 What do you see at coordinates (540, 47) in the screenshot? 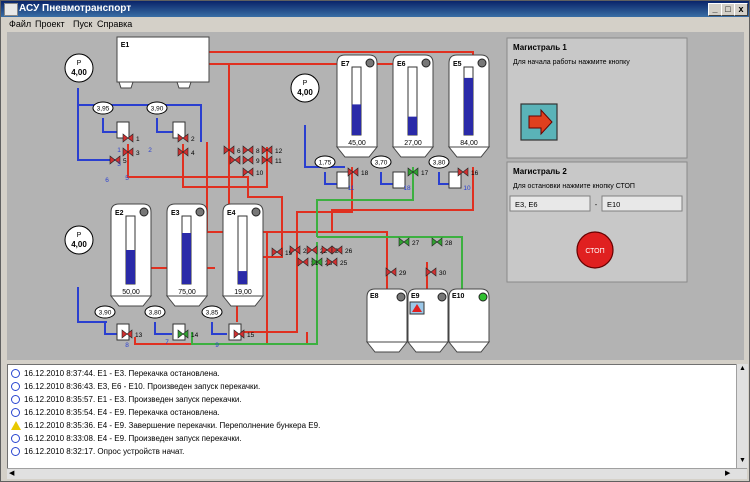
I see `panel-line-1-title: Магистраль 1` at bounding box center [540, 47].